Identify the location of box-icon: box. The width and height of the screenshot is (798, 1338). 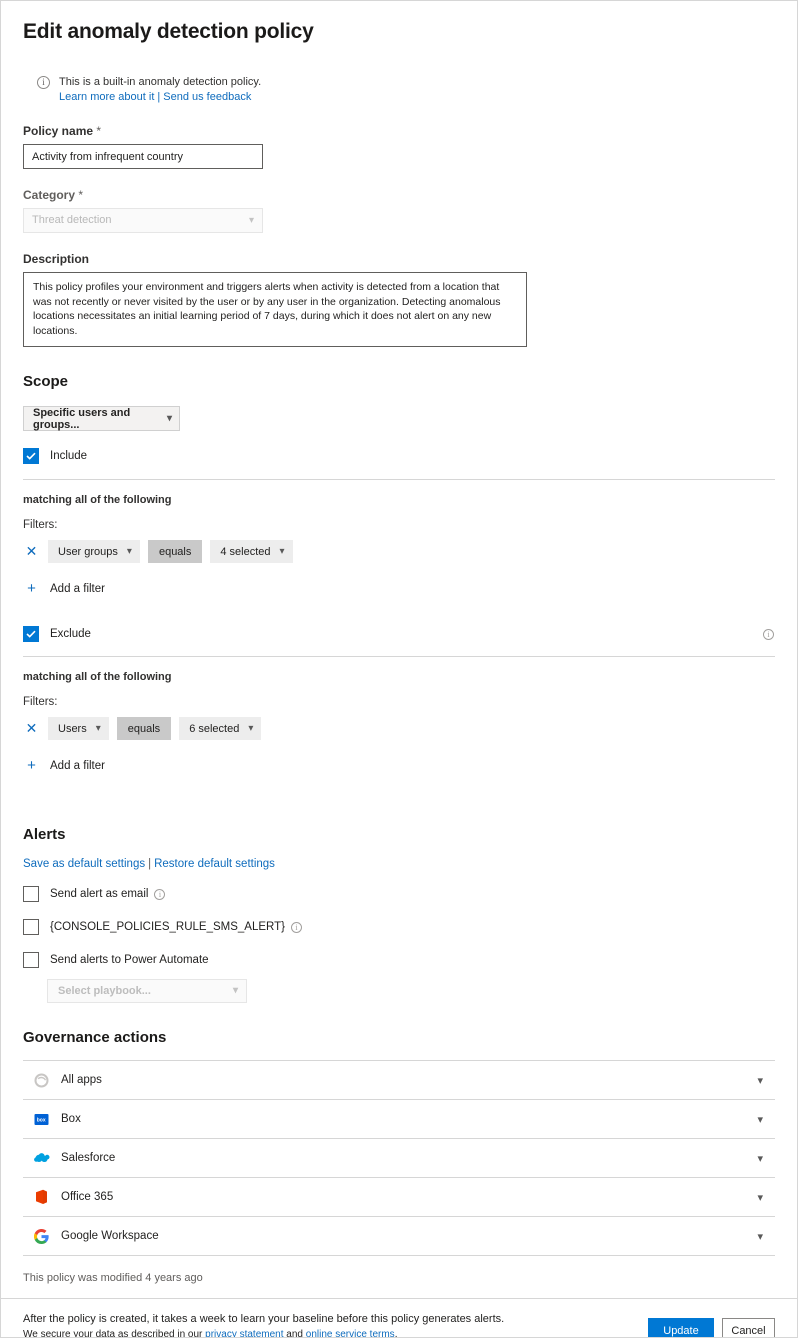
(41, 1119).